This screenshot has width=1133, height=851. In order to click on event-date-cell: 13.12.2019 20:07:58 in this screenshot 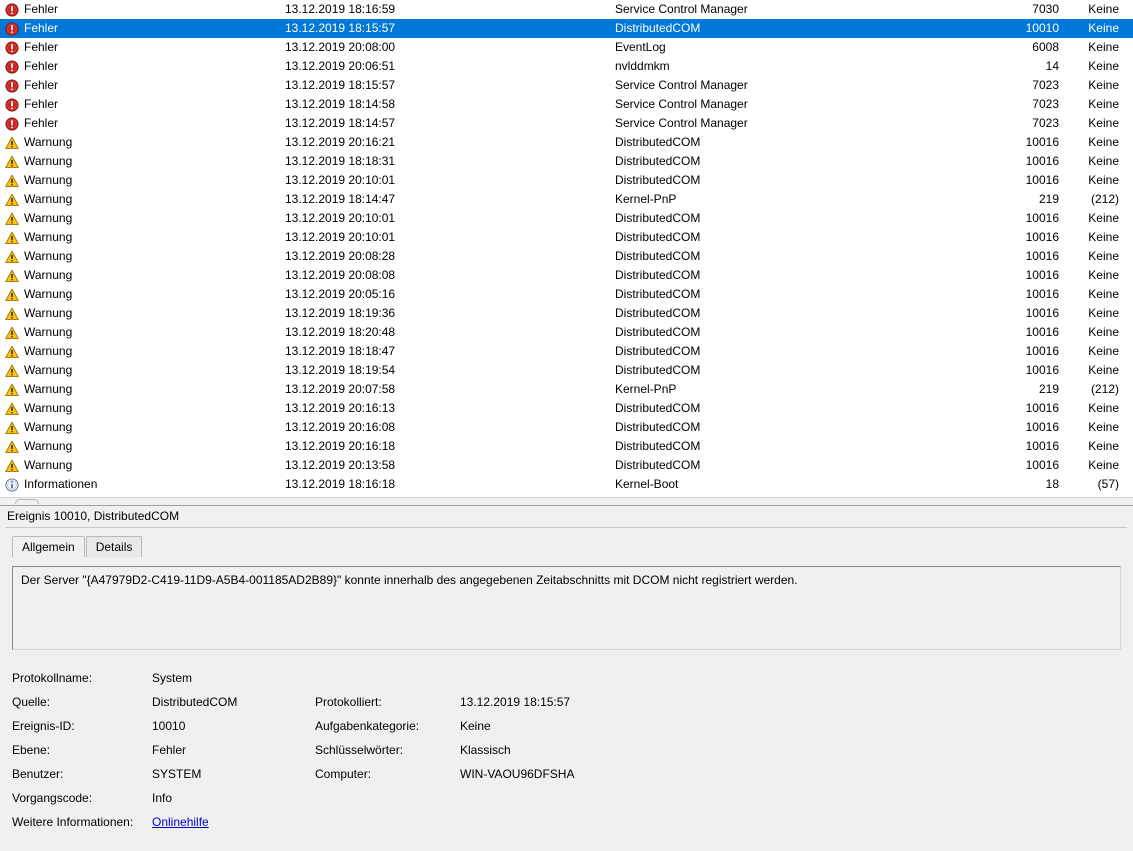, I will do `click(340, 389)`.